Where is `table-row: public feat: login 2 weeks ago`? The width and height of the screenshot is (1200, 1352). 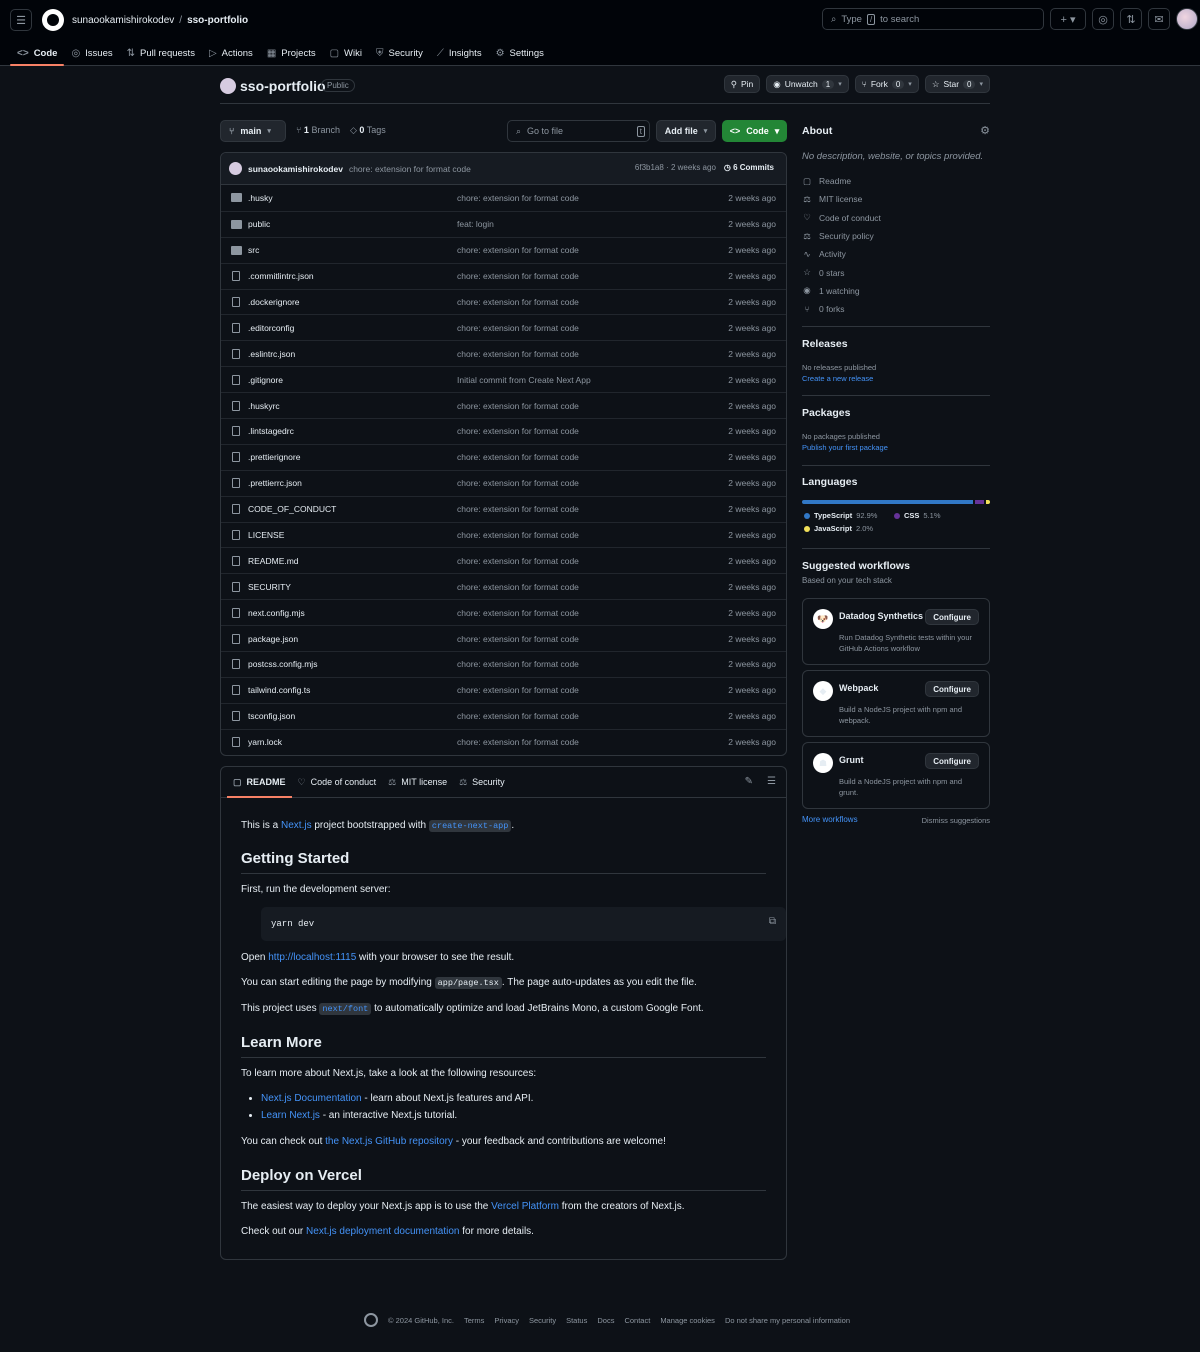 table-row: public feat: login 2 weeks ago is located at coordinates (503, 223).